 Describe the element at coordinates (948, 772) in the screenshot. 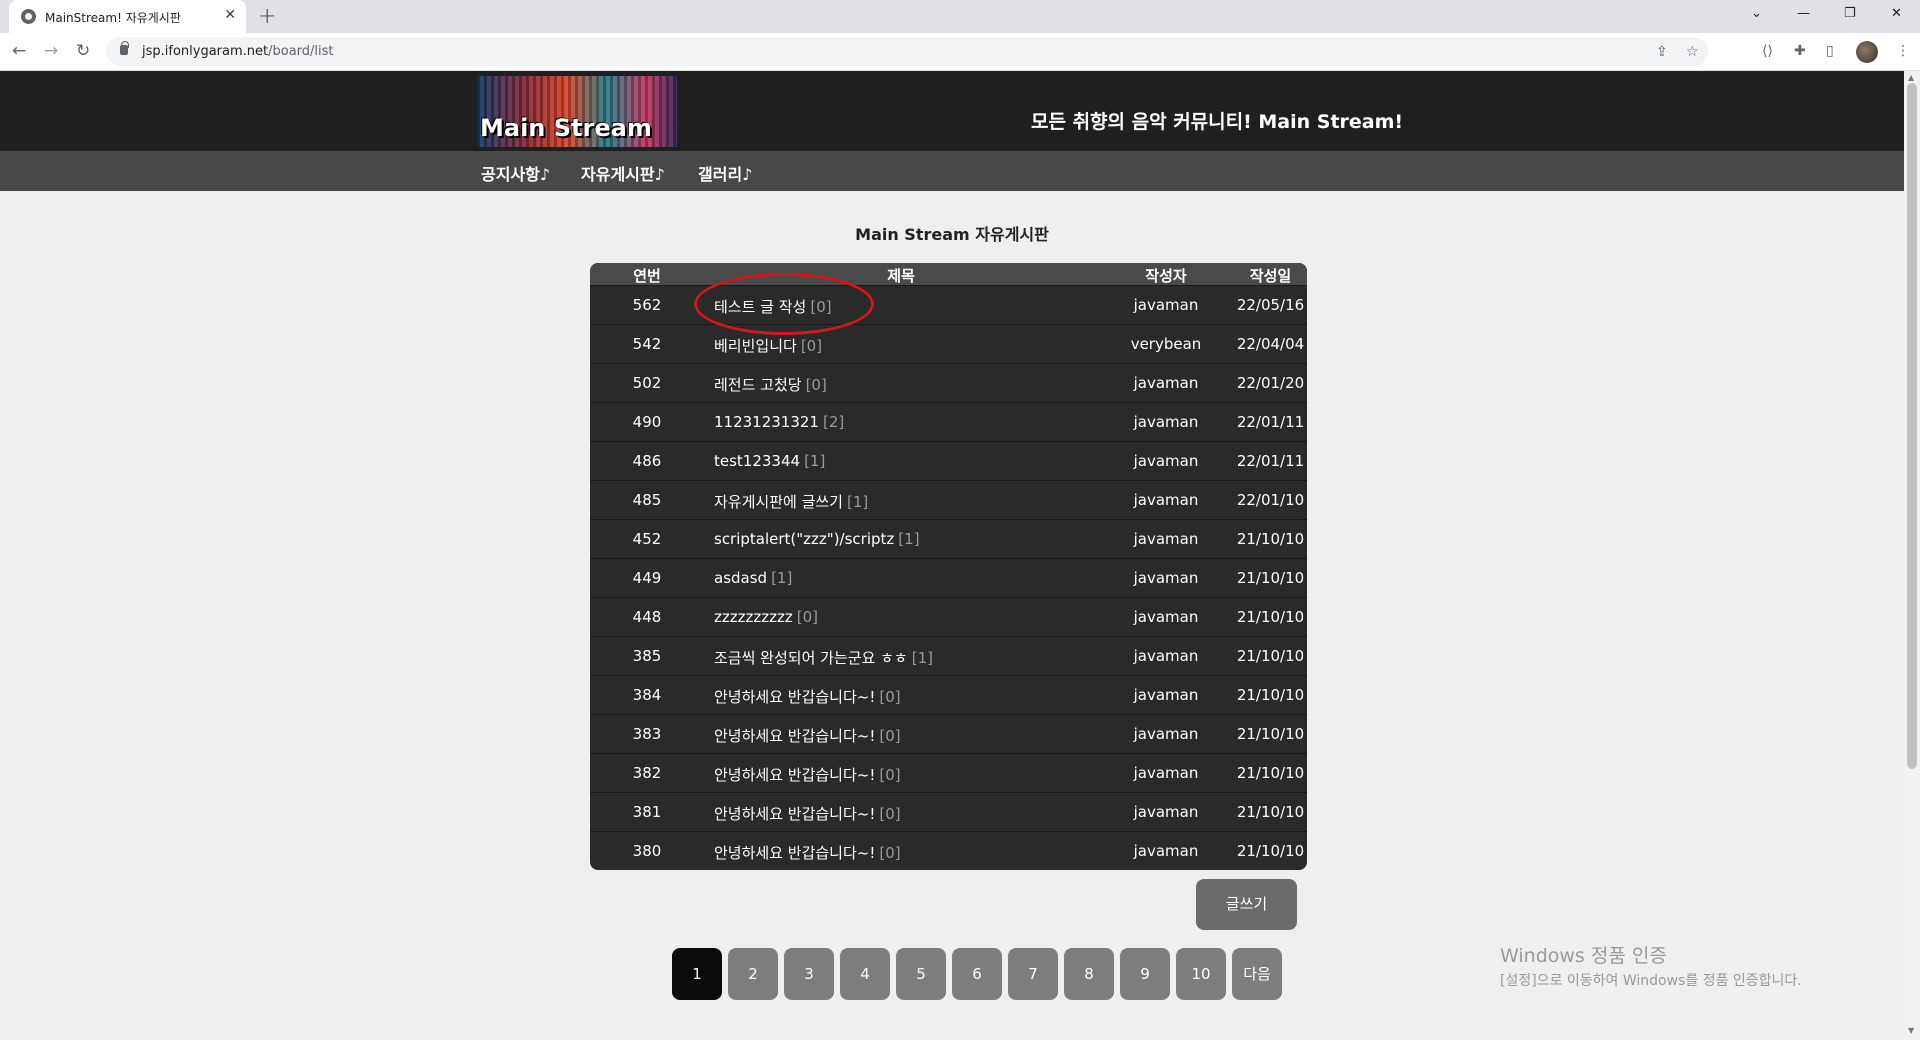

I see `table-row: 382 안녕하세요 반갑습니다~! [0] javaman 21/10/10` at that location.